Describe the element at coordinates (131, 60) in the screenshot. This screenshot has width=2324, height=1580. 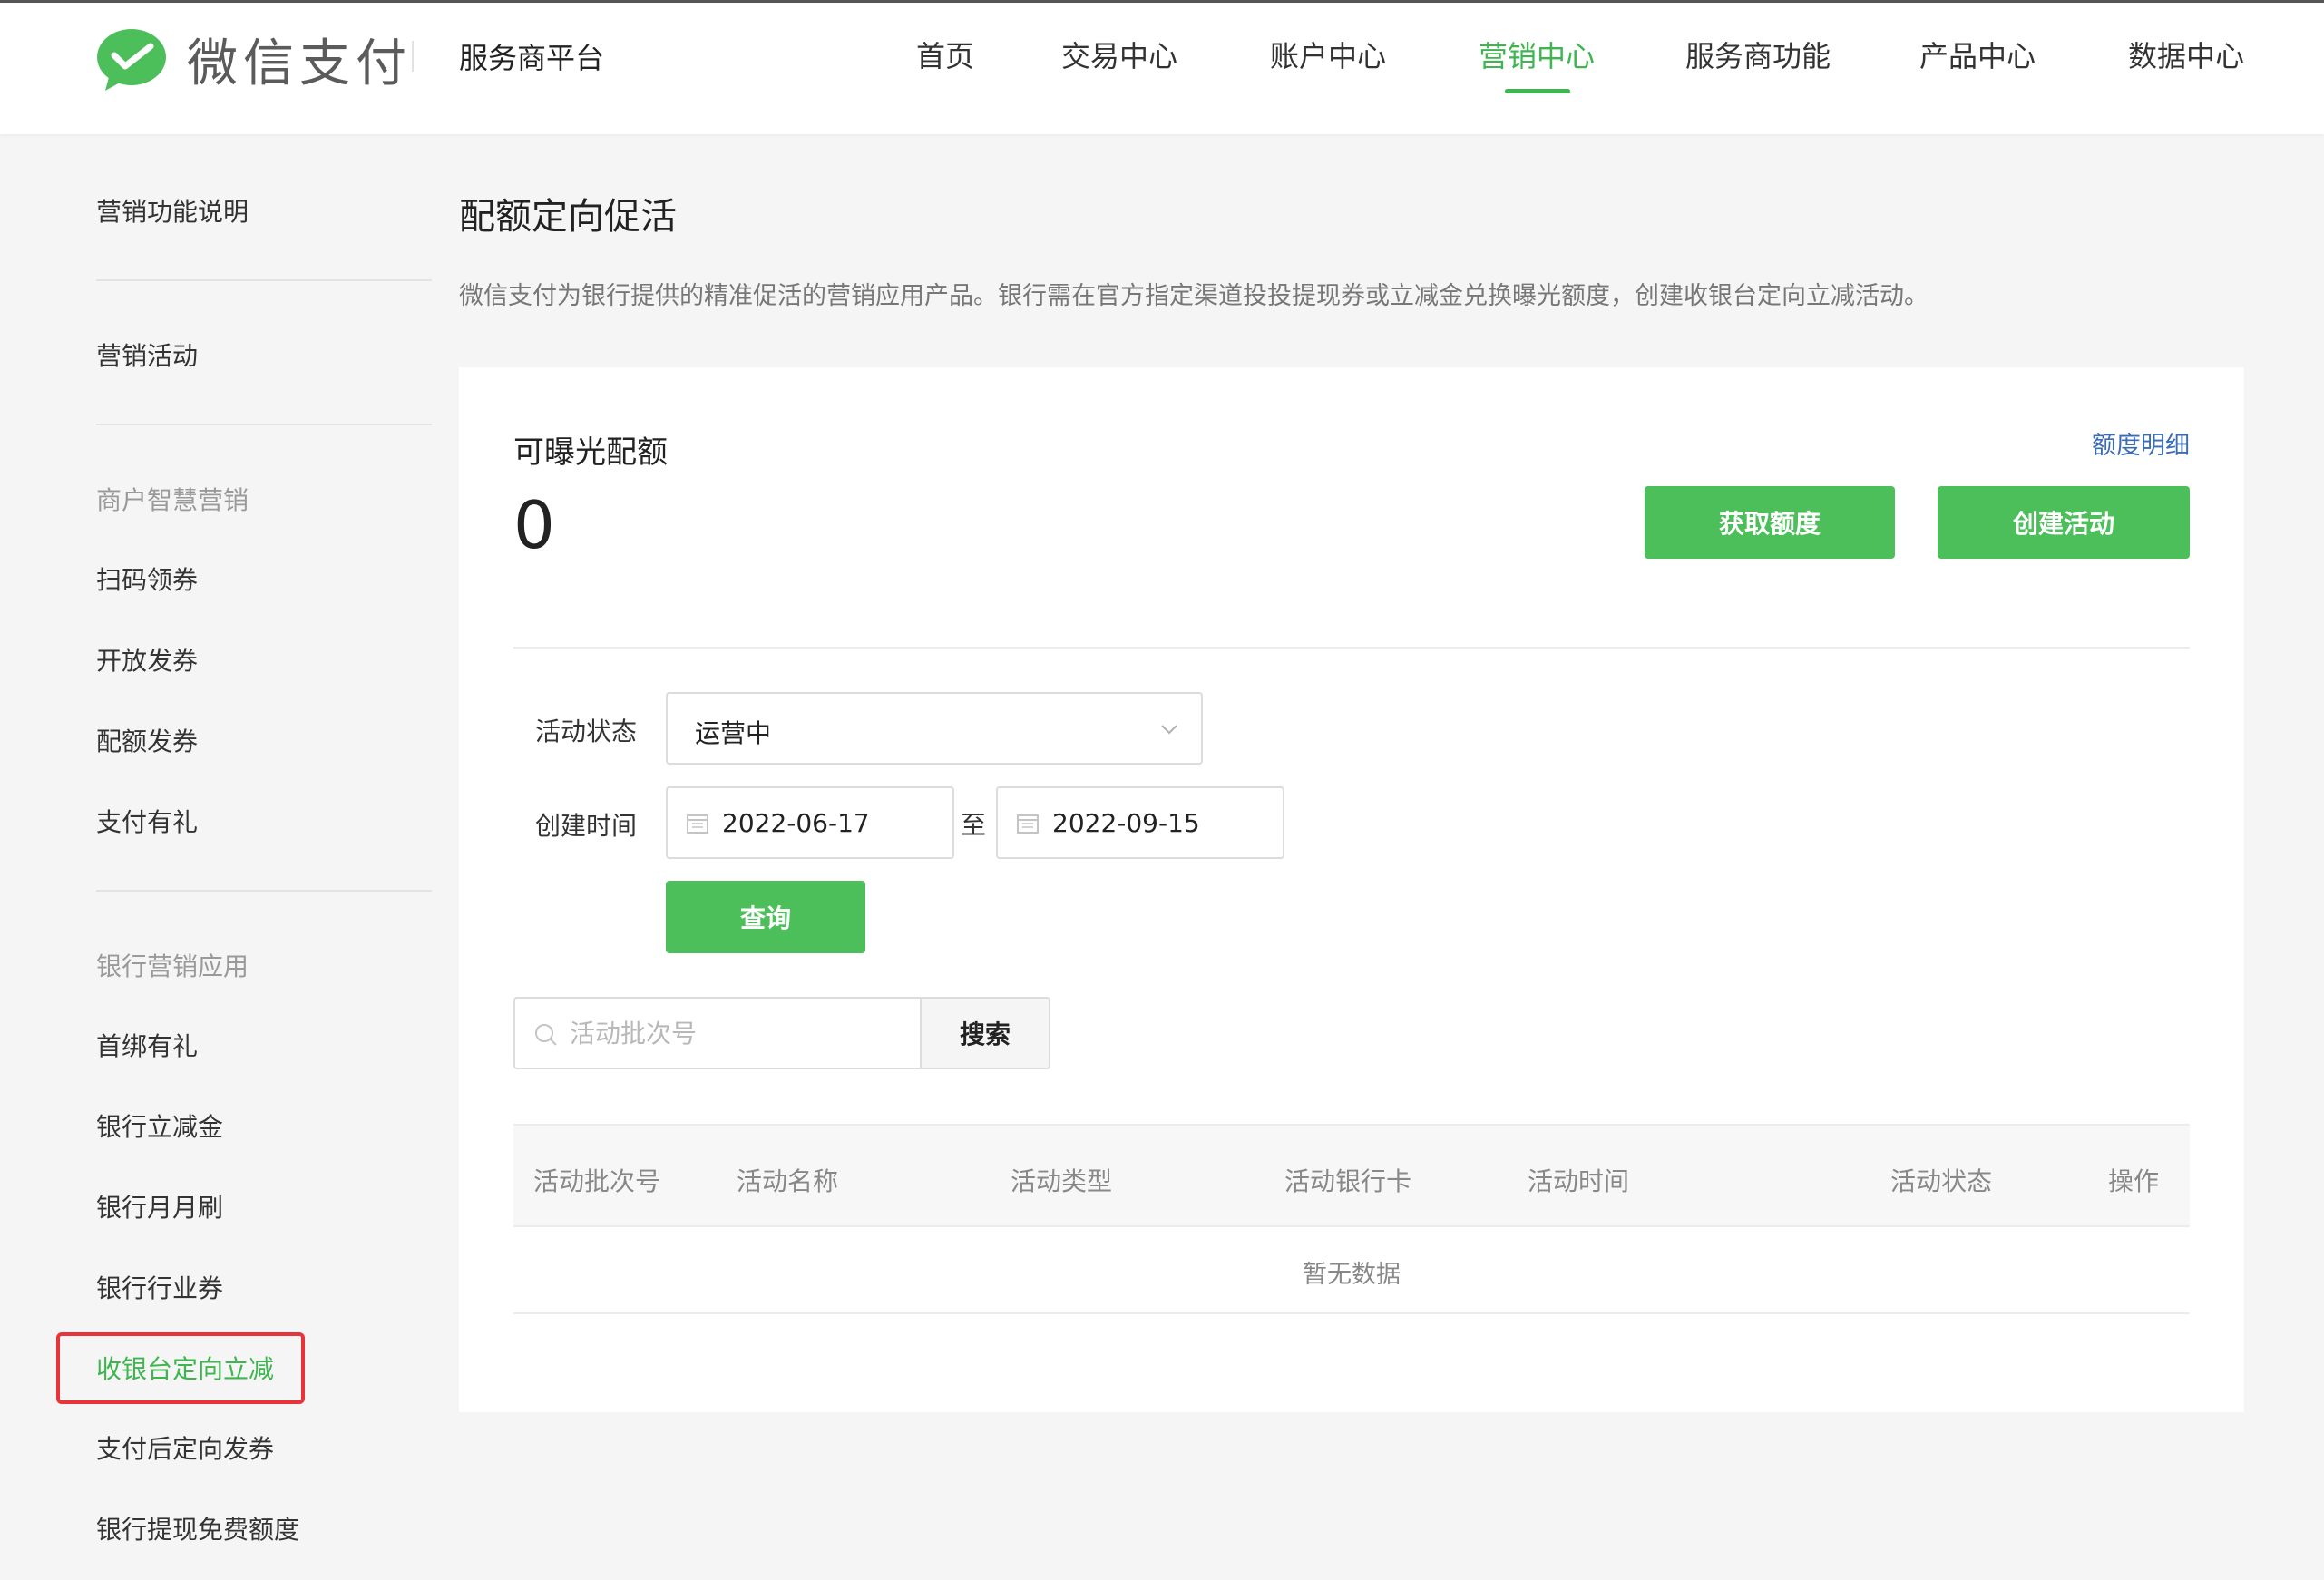
I see `wechat-pay-logo-icon` at that location.